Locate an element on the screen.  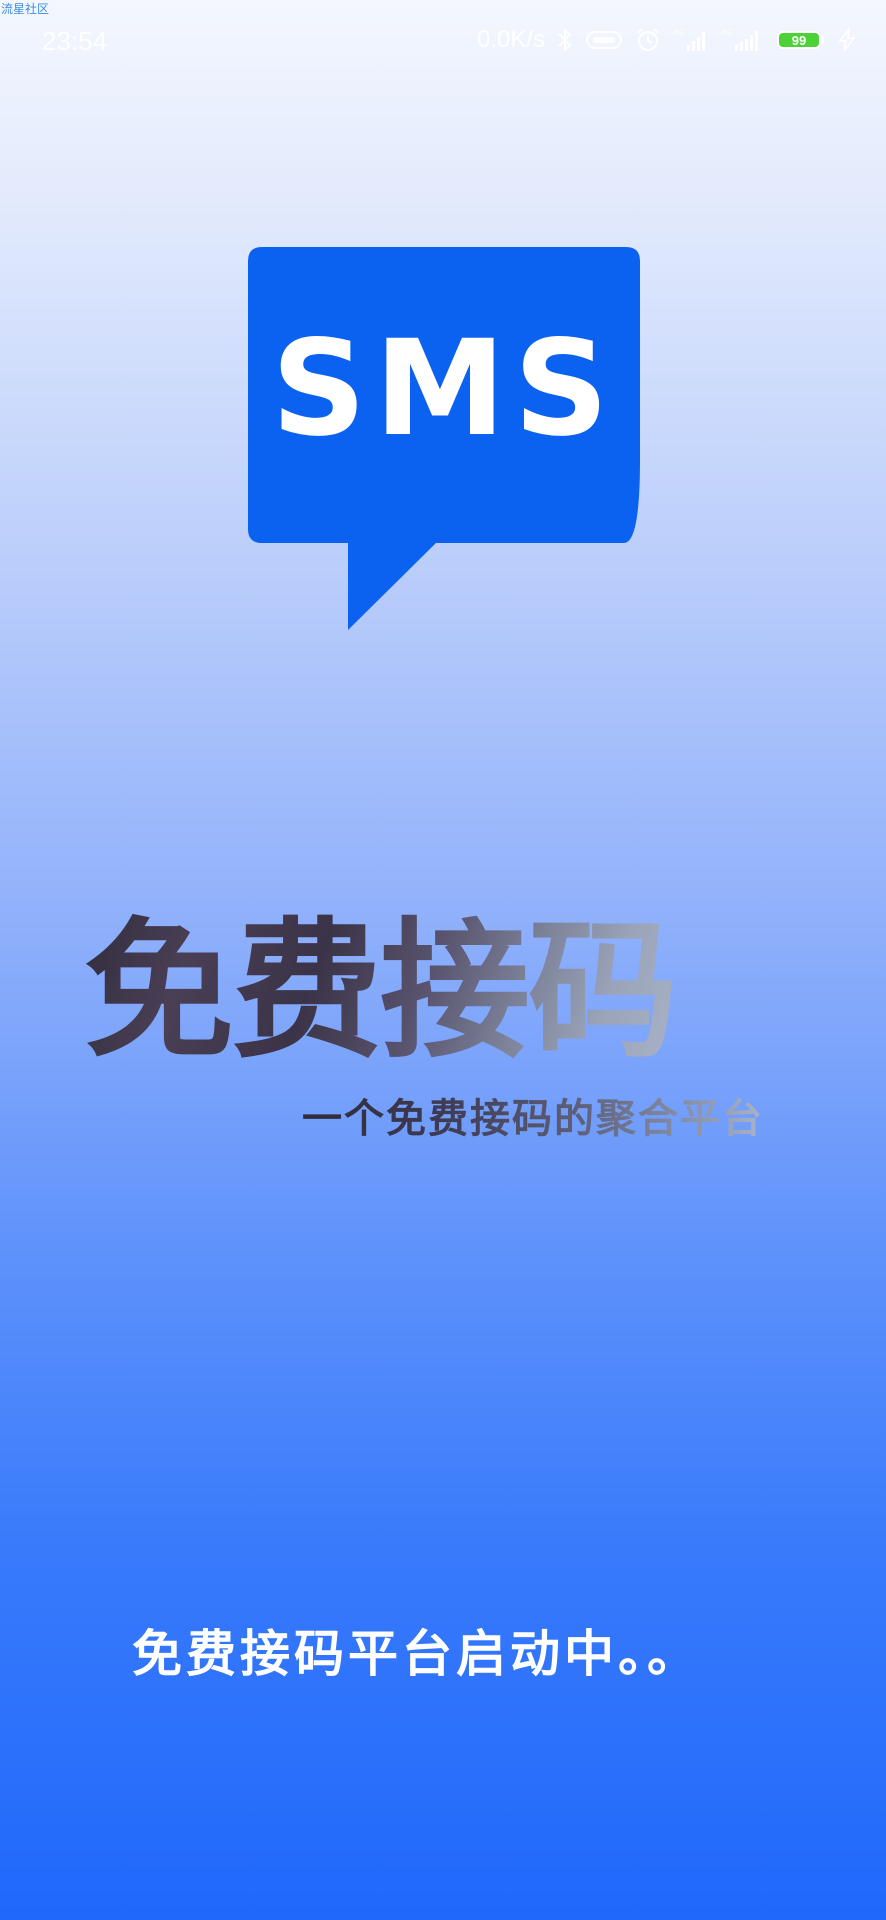
charging-icon is located at coordinates (847, 40).